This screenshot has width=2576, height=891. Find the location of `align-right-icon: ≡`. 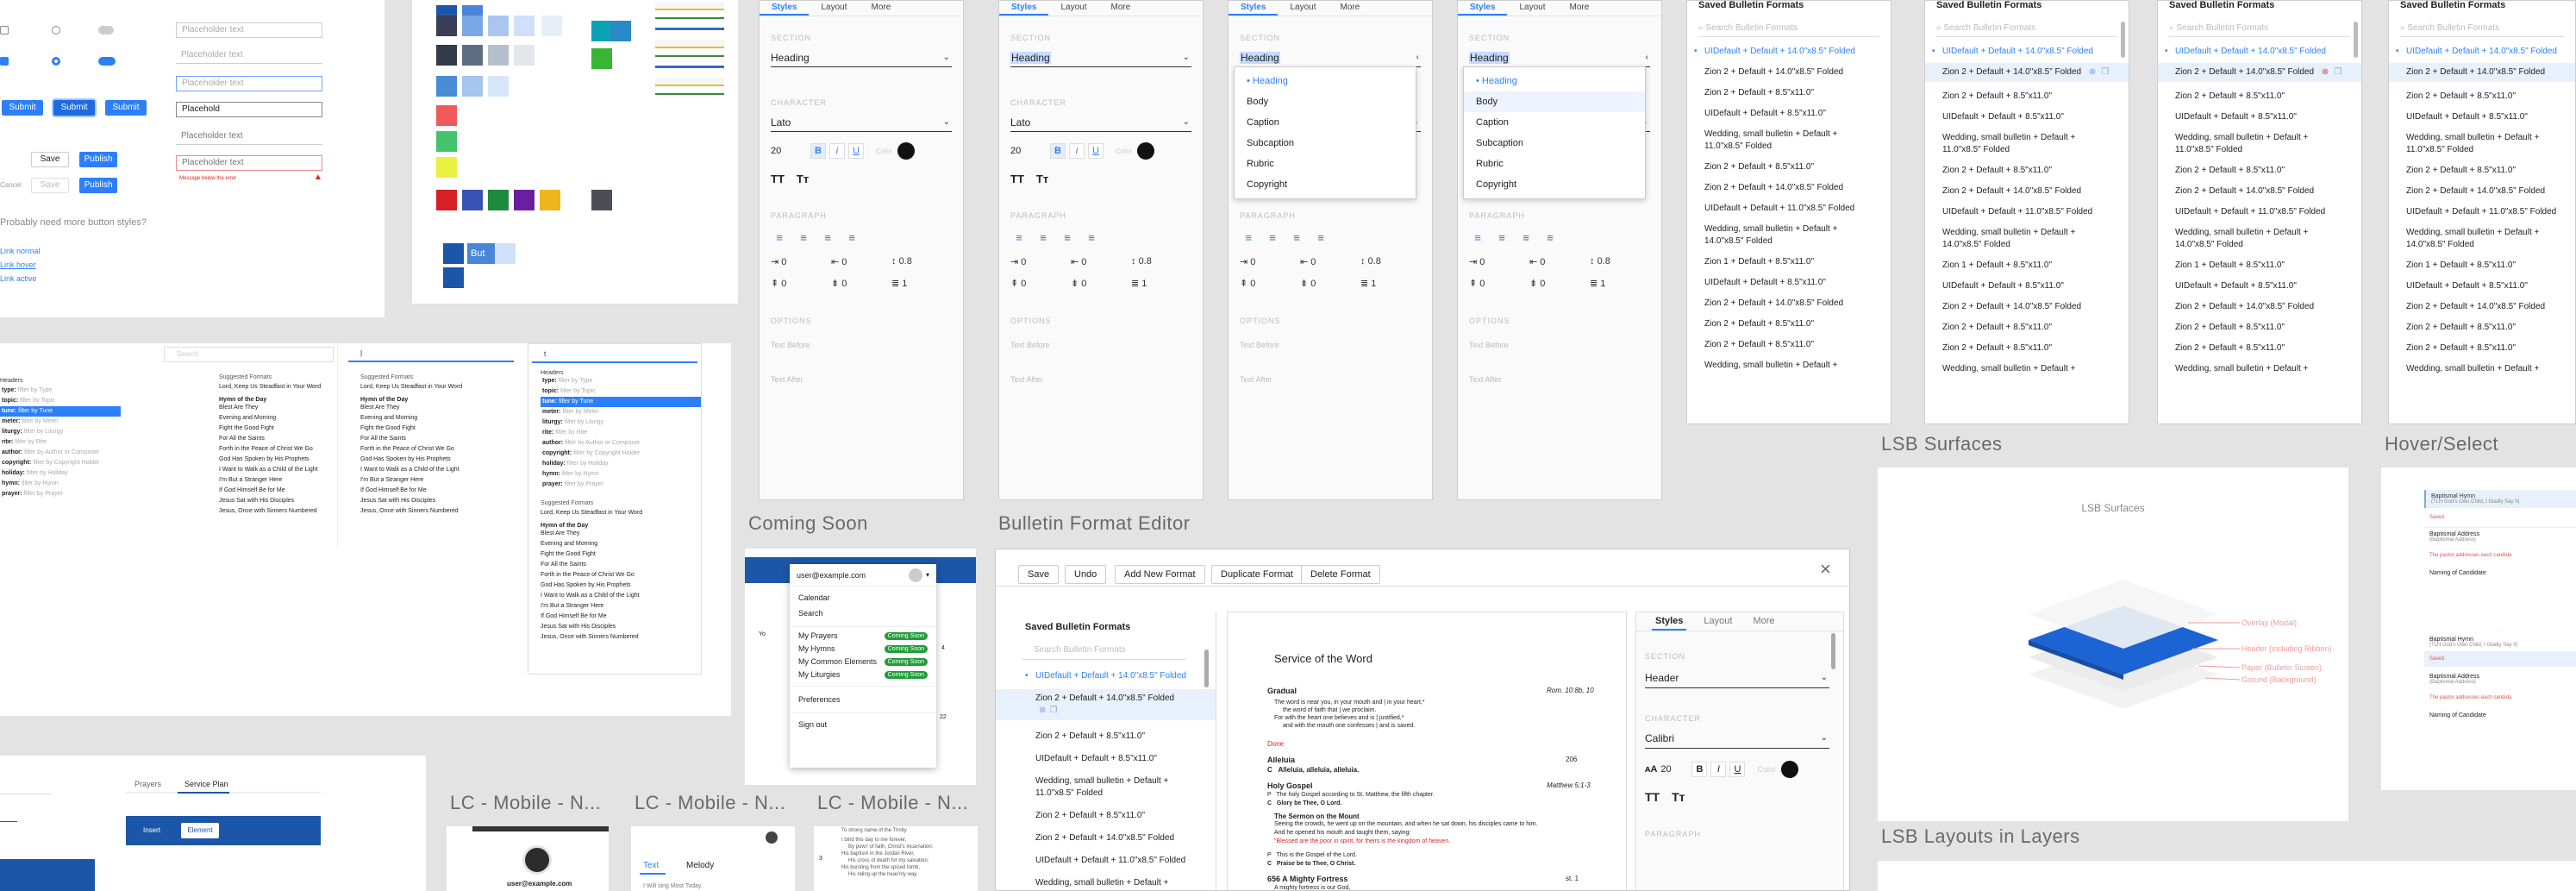

align-right-icon: ≡ is located at coordinates (827, 239).